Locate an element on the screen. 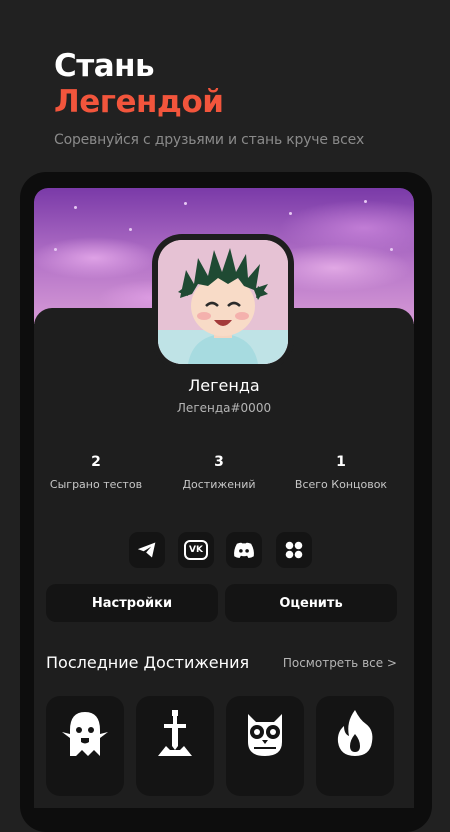 This screenshot has width=450, height=832. apps-icon is located at coordinates (294, 550).